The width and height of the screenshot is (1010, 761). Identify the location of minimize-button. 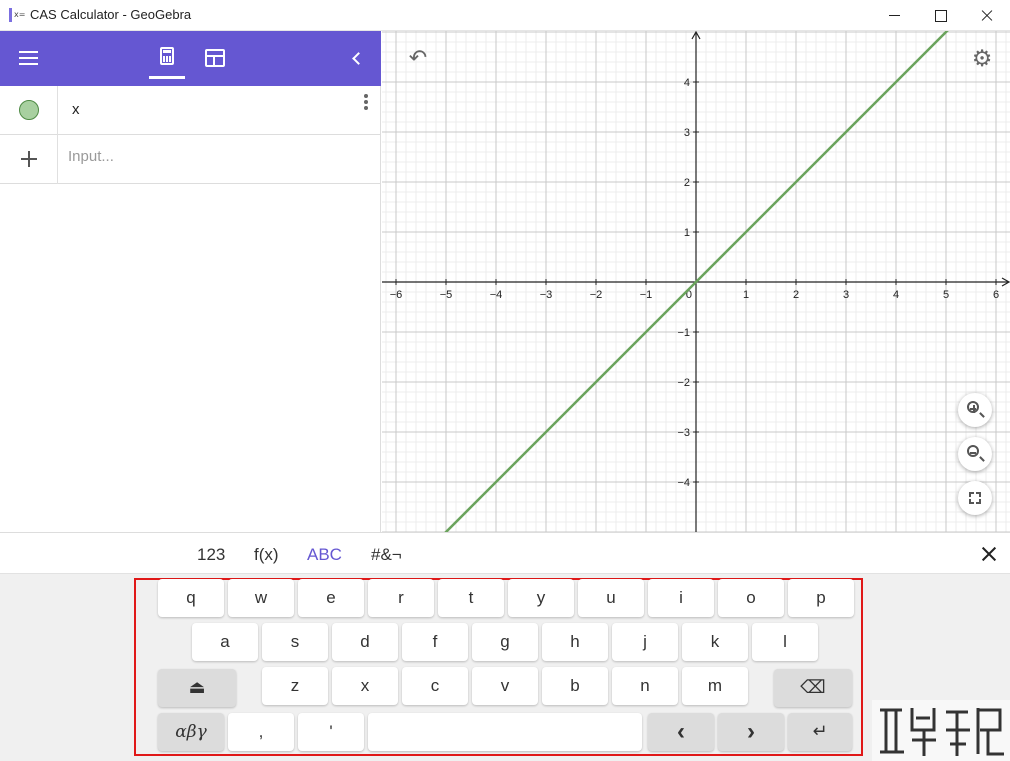
(895, 15).